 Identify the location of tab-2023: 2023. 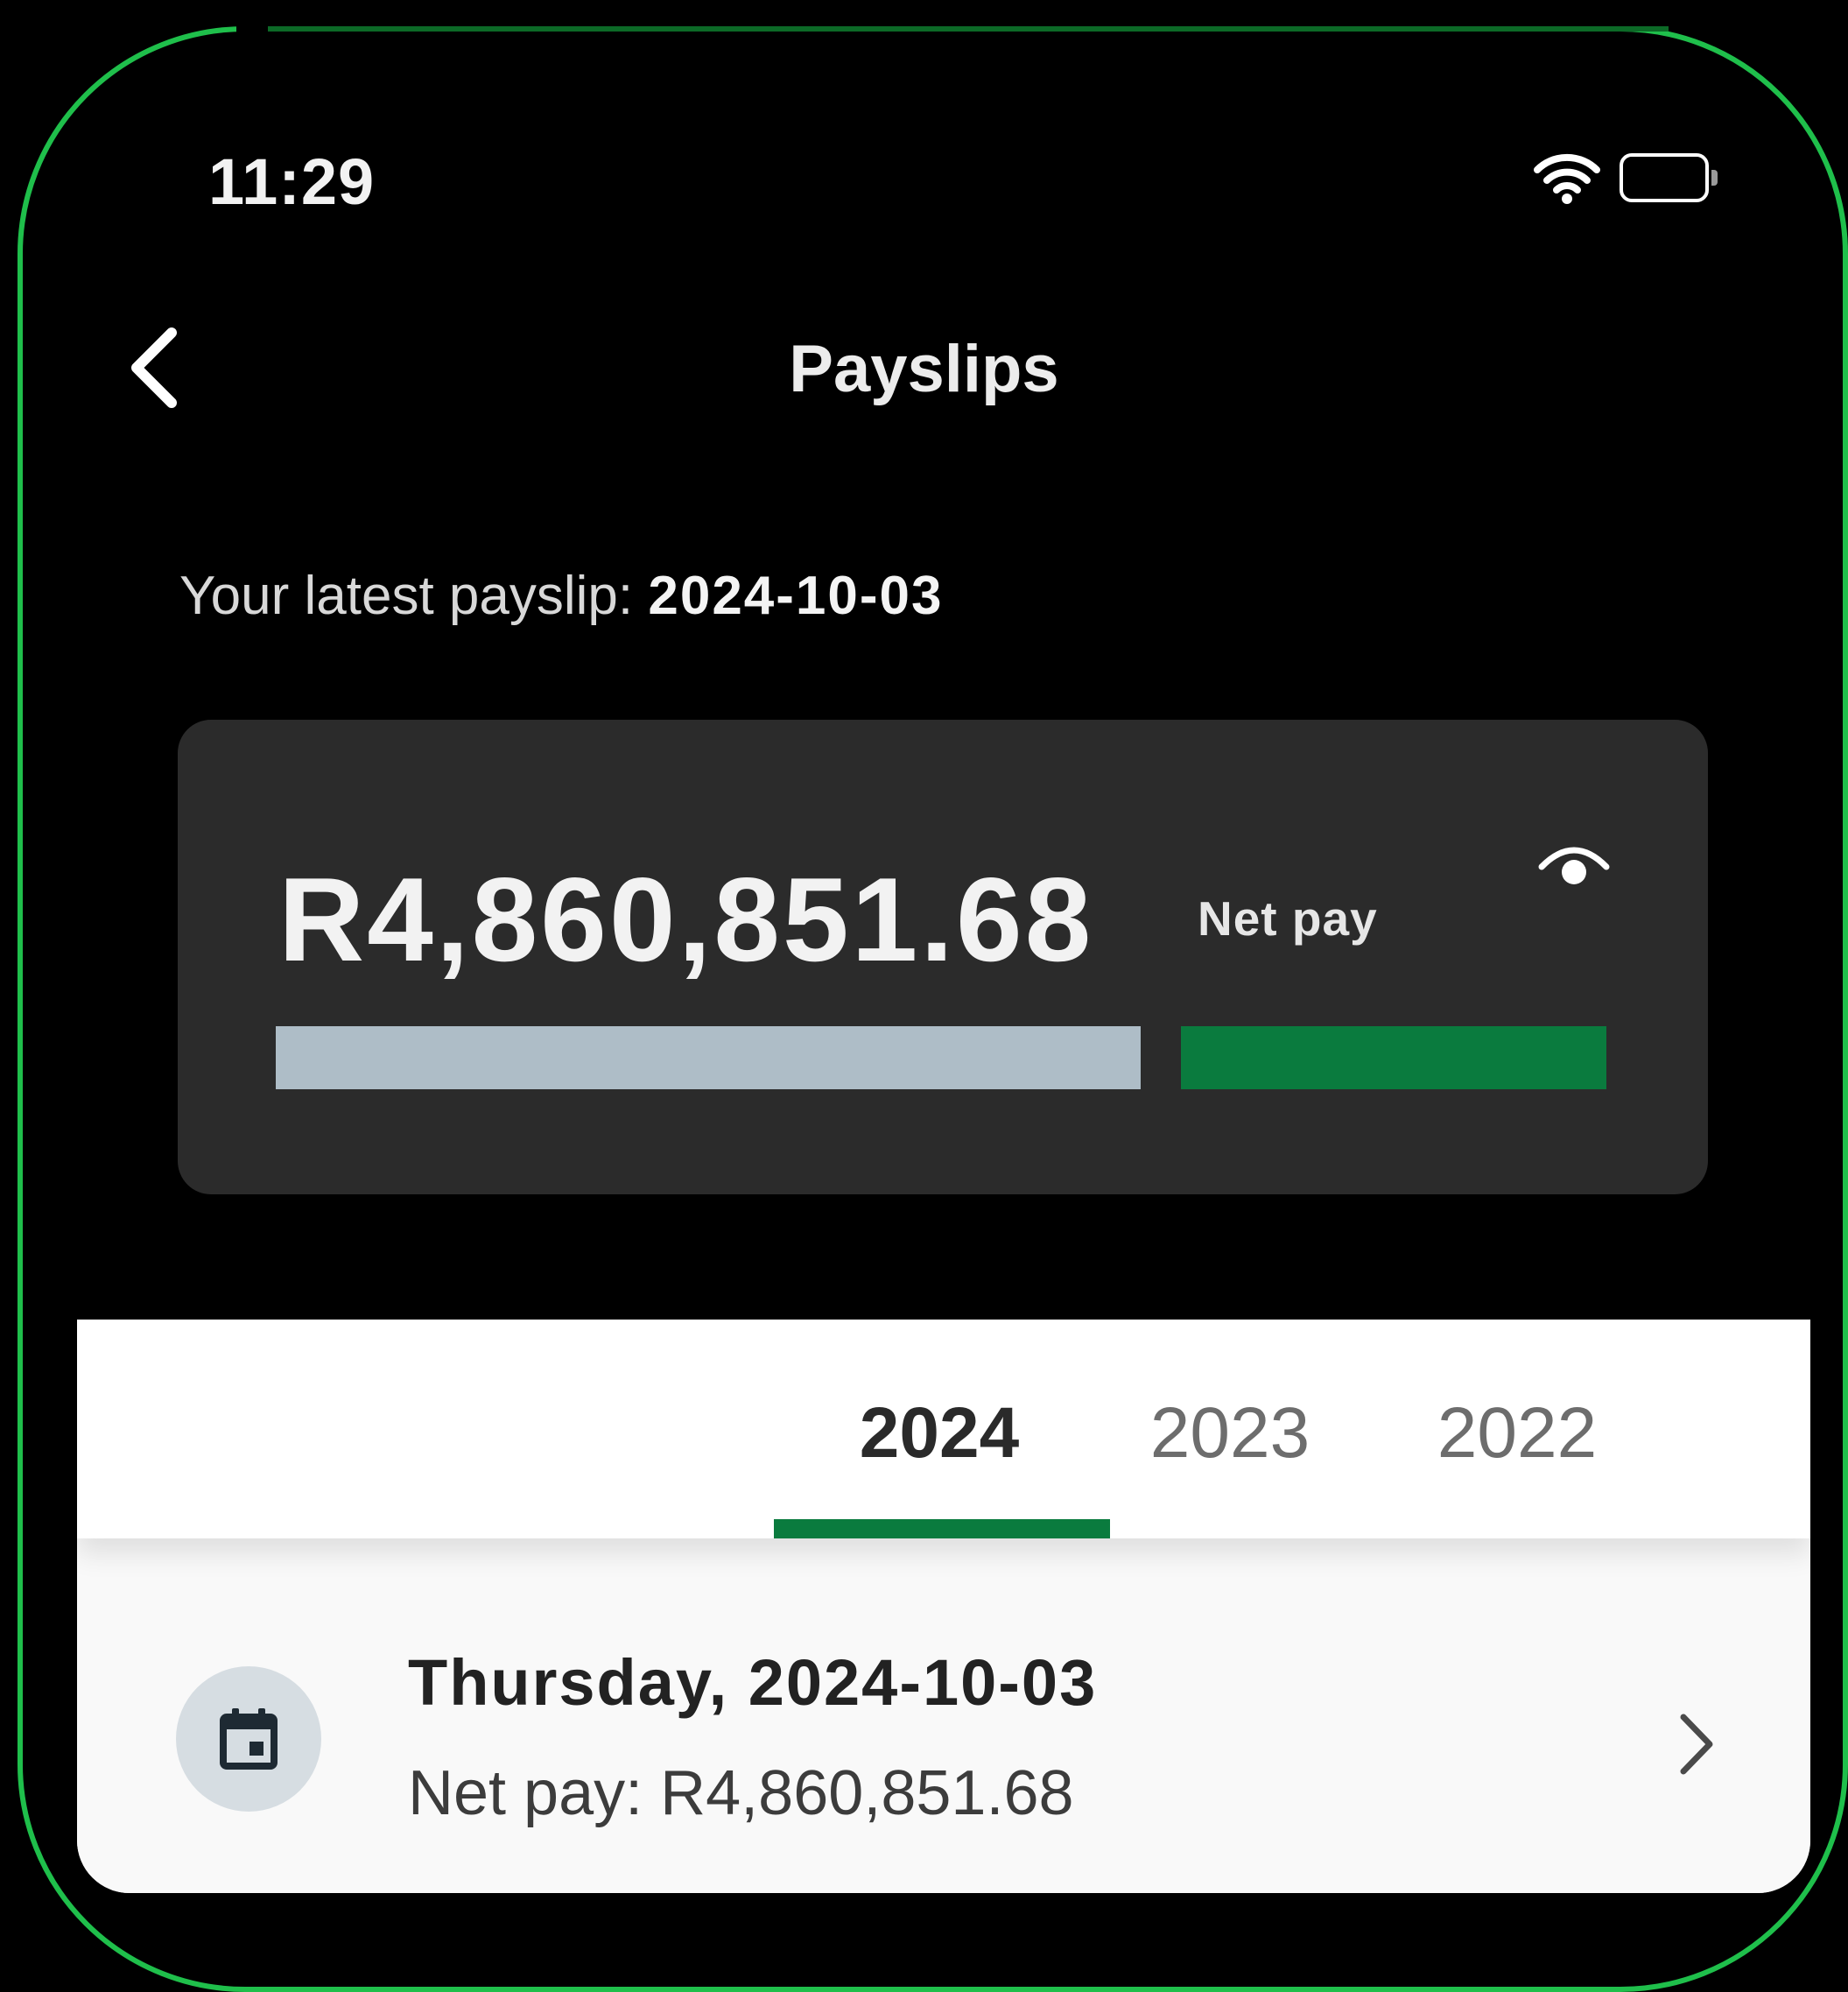
(1230, 1429).